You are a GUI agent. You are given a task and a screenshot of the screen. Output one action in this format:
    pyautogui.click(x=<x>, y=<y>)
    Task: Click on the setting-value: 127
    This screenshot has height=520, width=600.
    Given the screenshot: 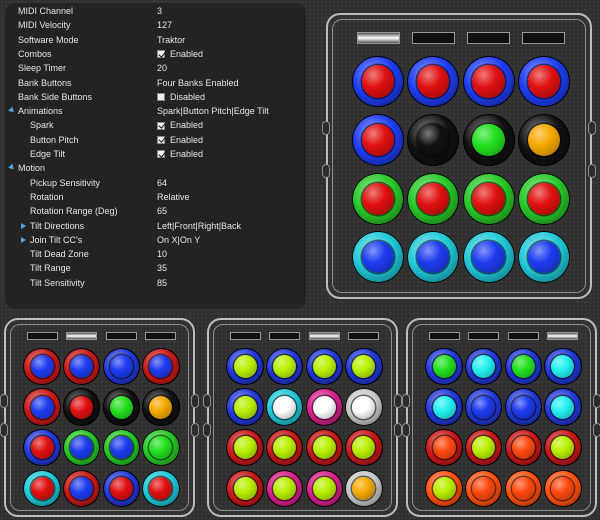 What is the action you would take?
    pyautogui.click(x=164, y=25)
    